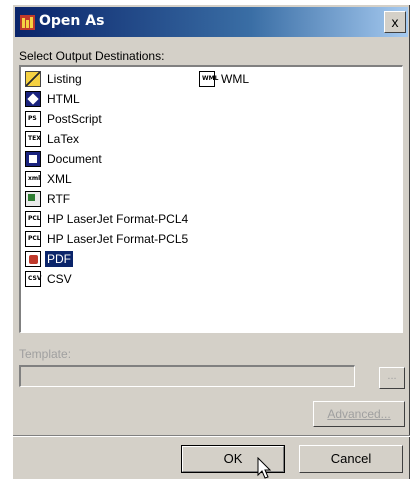 This screenshot has height=481, width=413. I want to click on list-item-postscript: PS PostScript, so click(64, 119).